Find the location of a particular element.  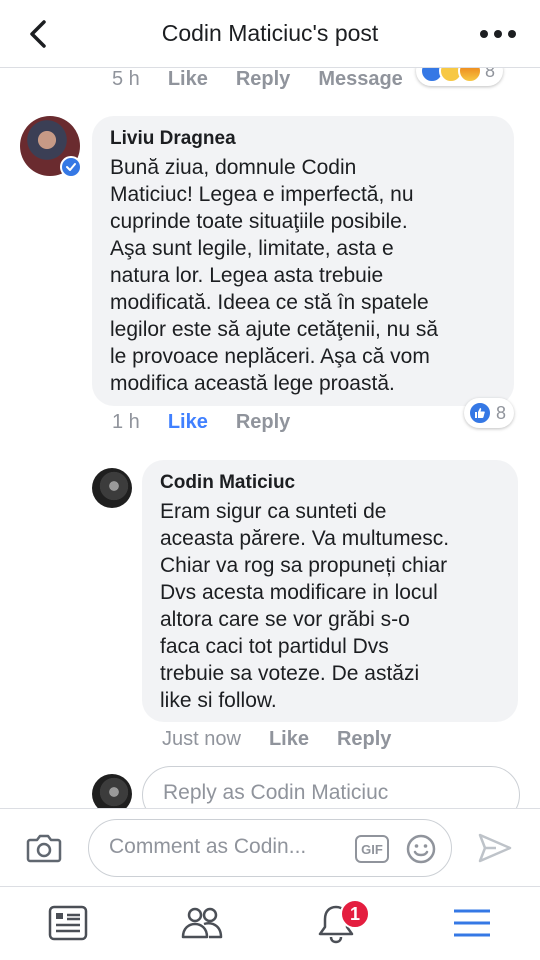

news-feed-icon is located at coordinates (68, 923).